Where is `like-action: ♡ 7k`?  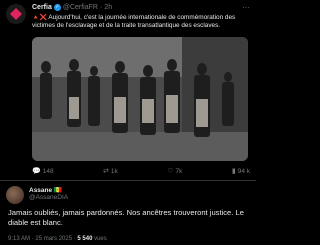
like-action: ♡ 7k is located at coordinates (174, 171).